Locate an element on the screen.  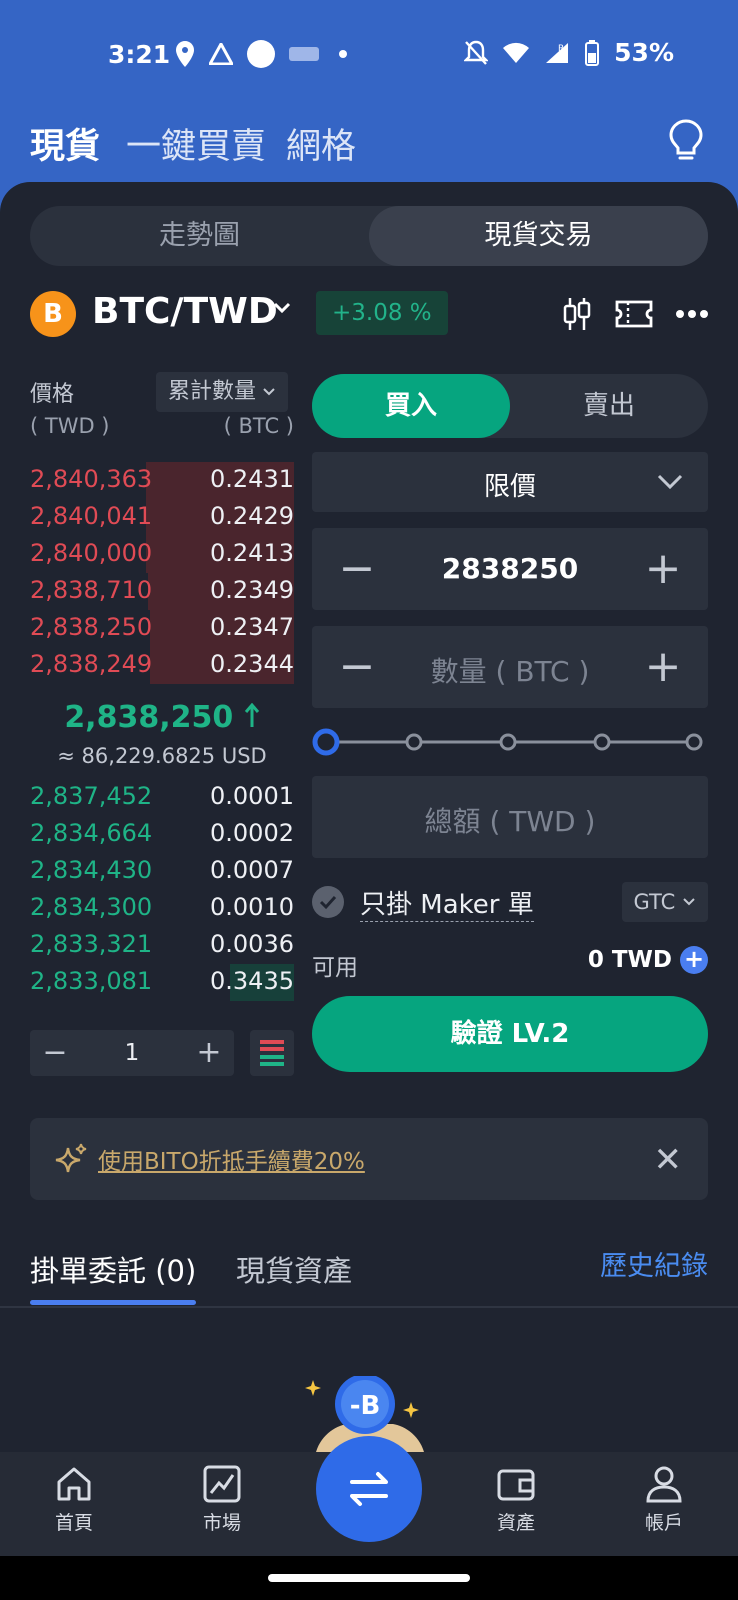
quantity-unit: ( BTC ) is located at coordinates (258, 426).